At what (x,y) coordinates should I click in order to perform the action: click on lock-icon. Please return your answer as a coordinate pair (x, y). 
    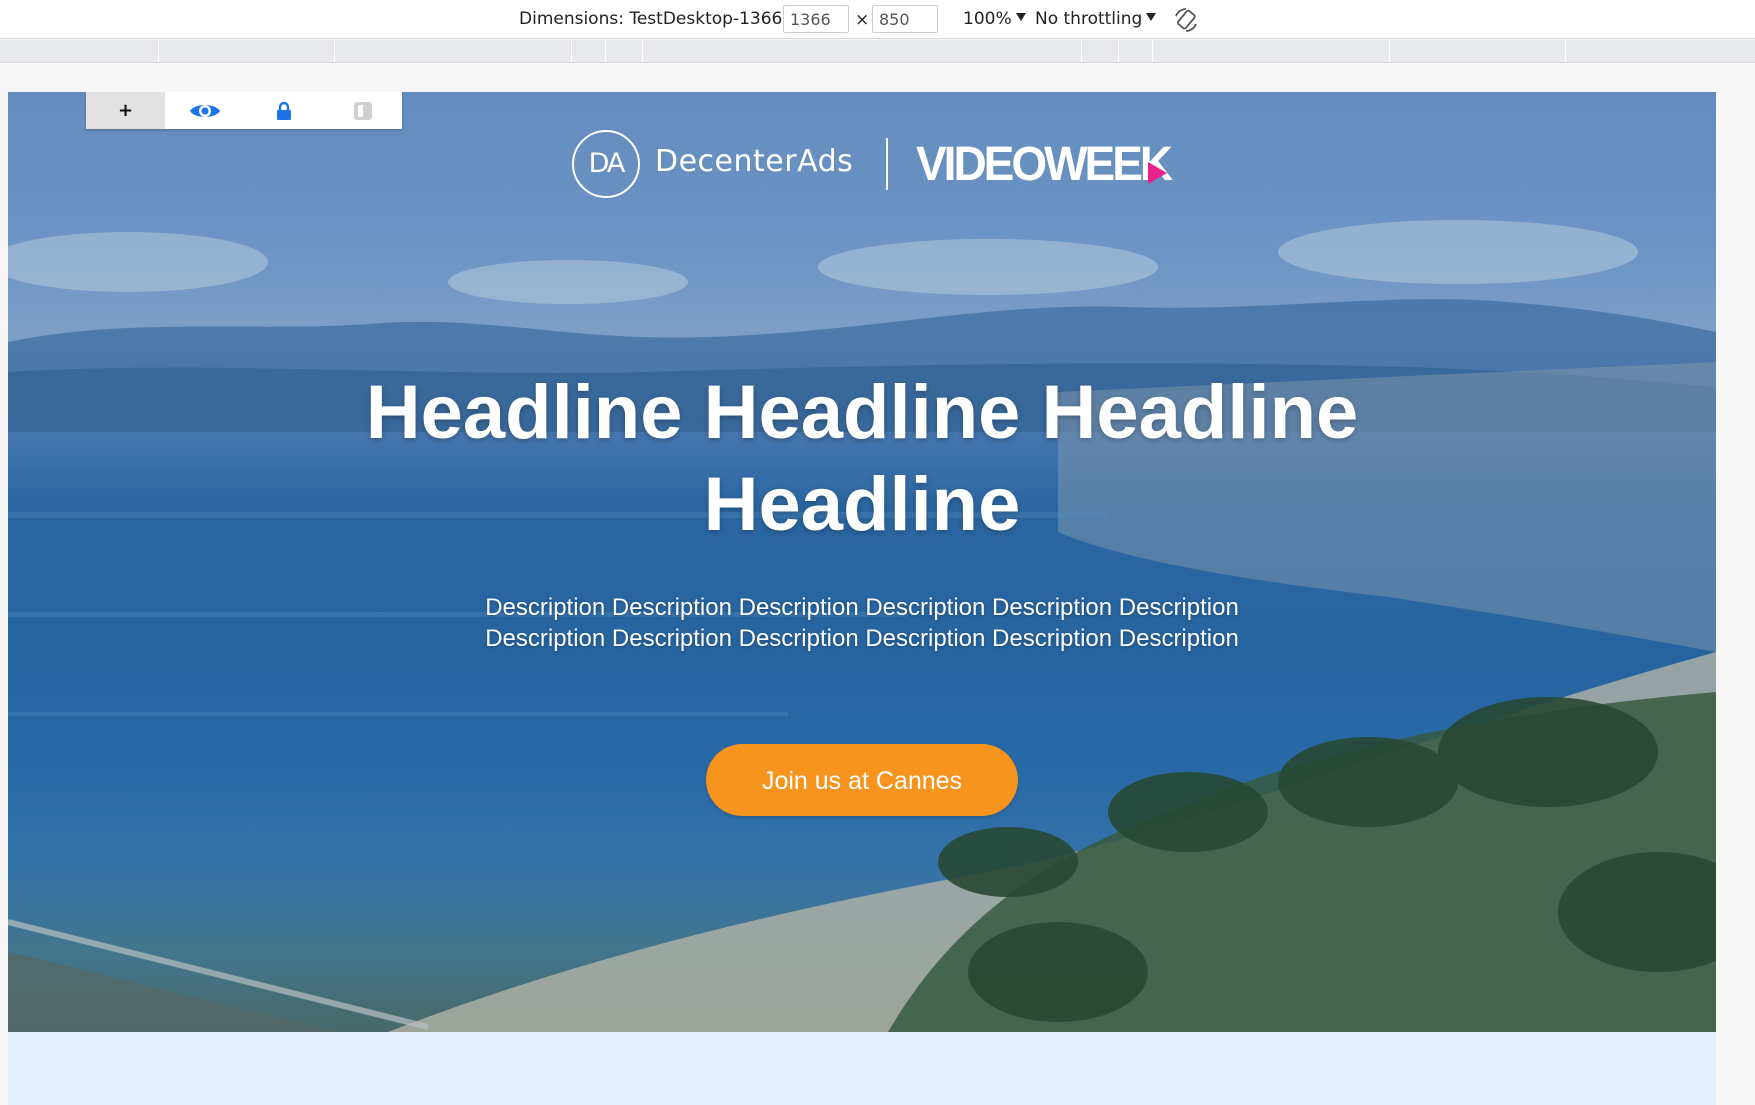
    Looking at the image, I should click on (283, 110).